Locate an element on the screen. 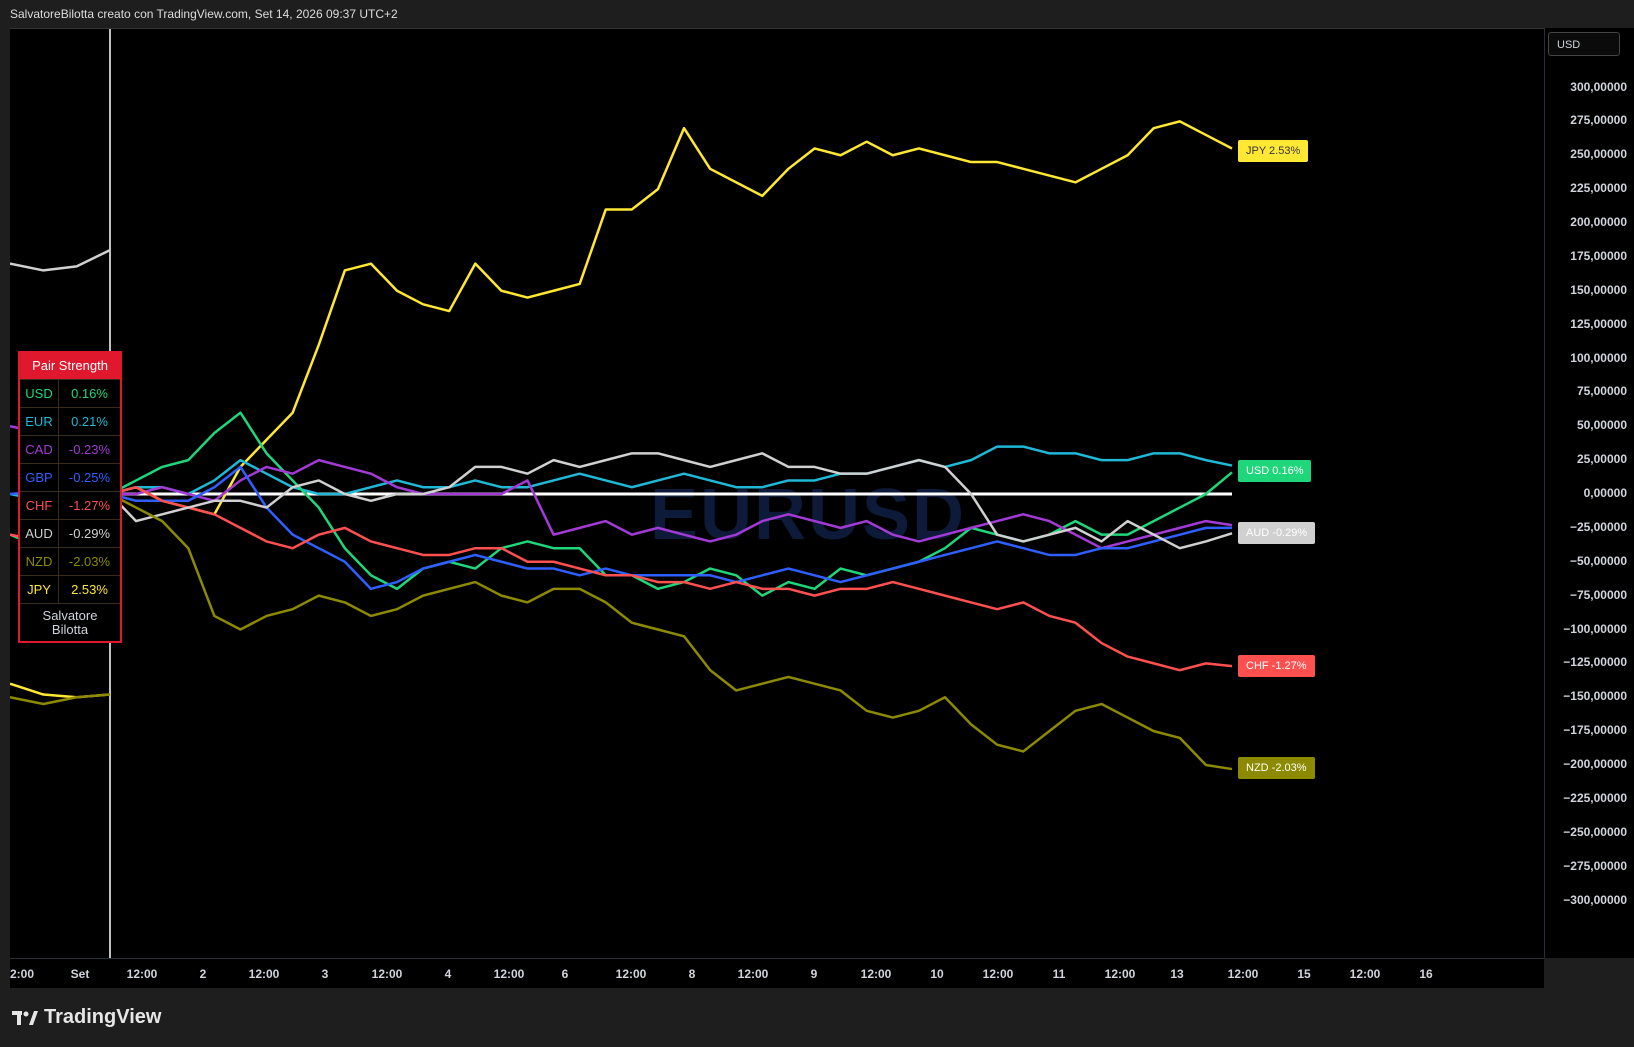 This screenshot has height=1047, width=1634. currency-strength-value: -2.03% is located at coordinates (89, 561).